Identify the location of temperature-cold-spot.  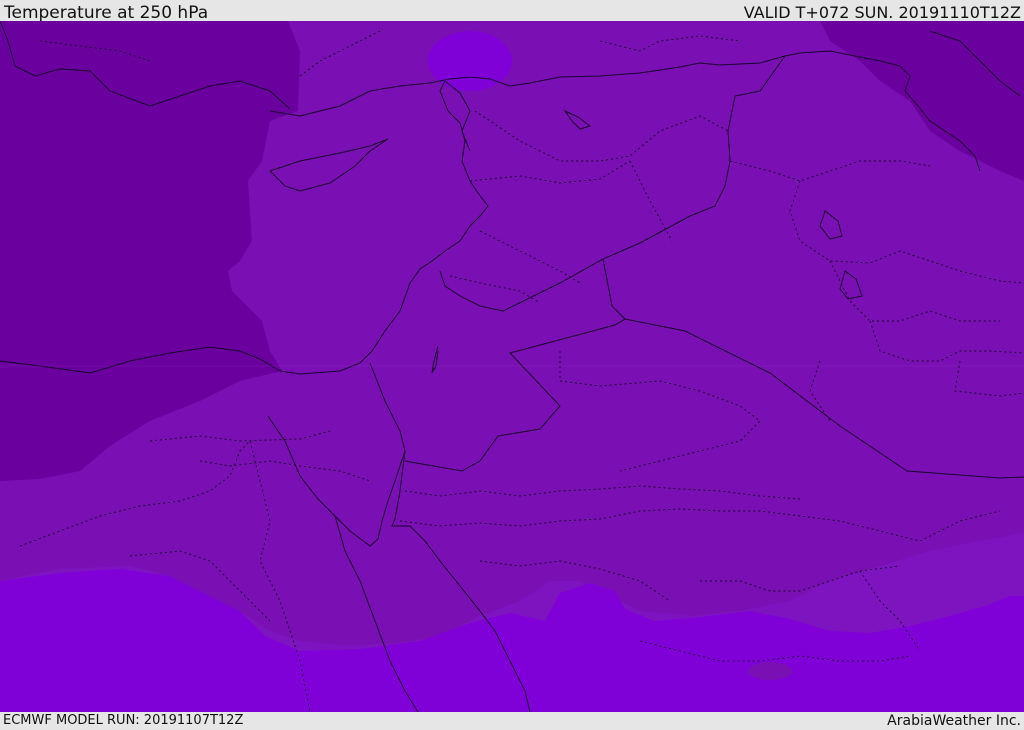
(770, 671).